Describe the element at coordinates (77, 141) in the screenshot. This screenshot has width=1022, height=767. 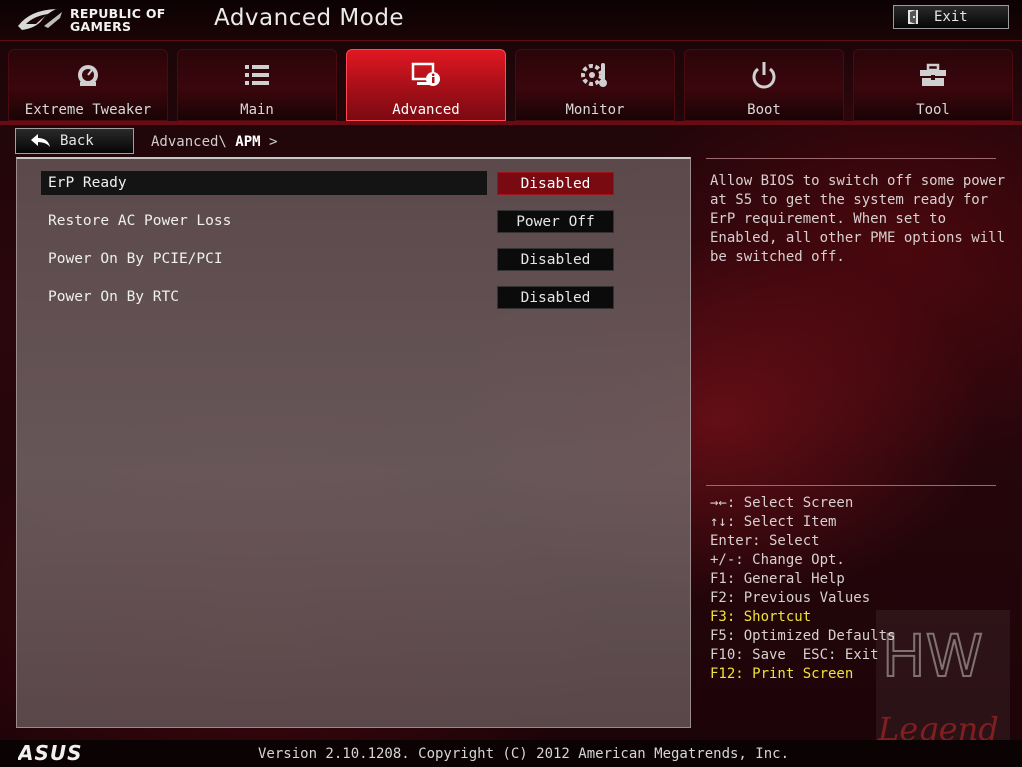
I see `back-label: Back` at that location.